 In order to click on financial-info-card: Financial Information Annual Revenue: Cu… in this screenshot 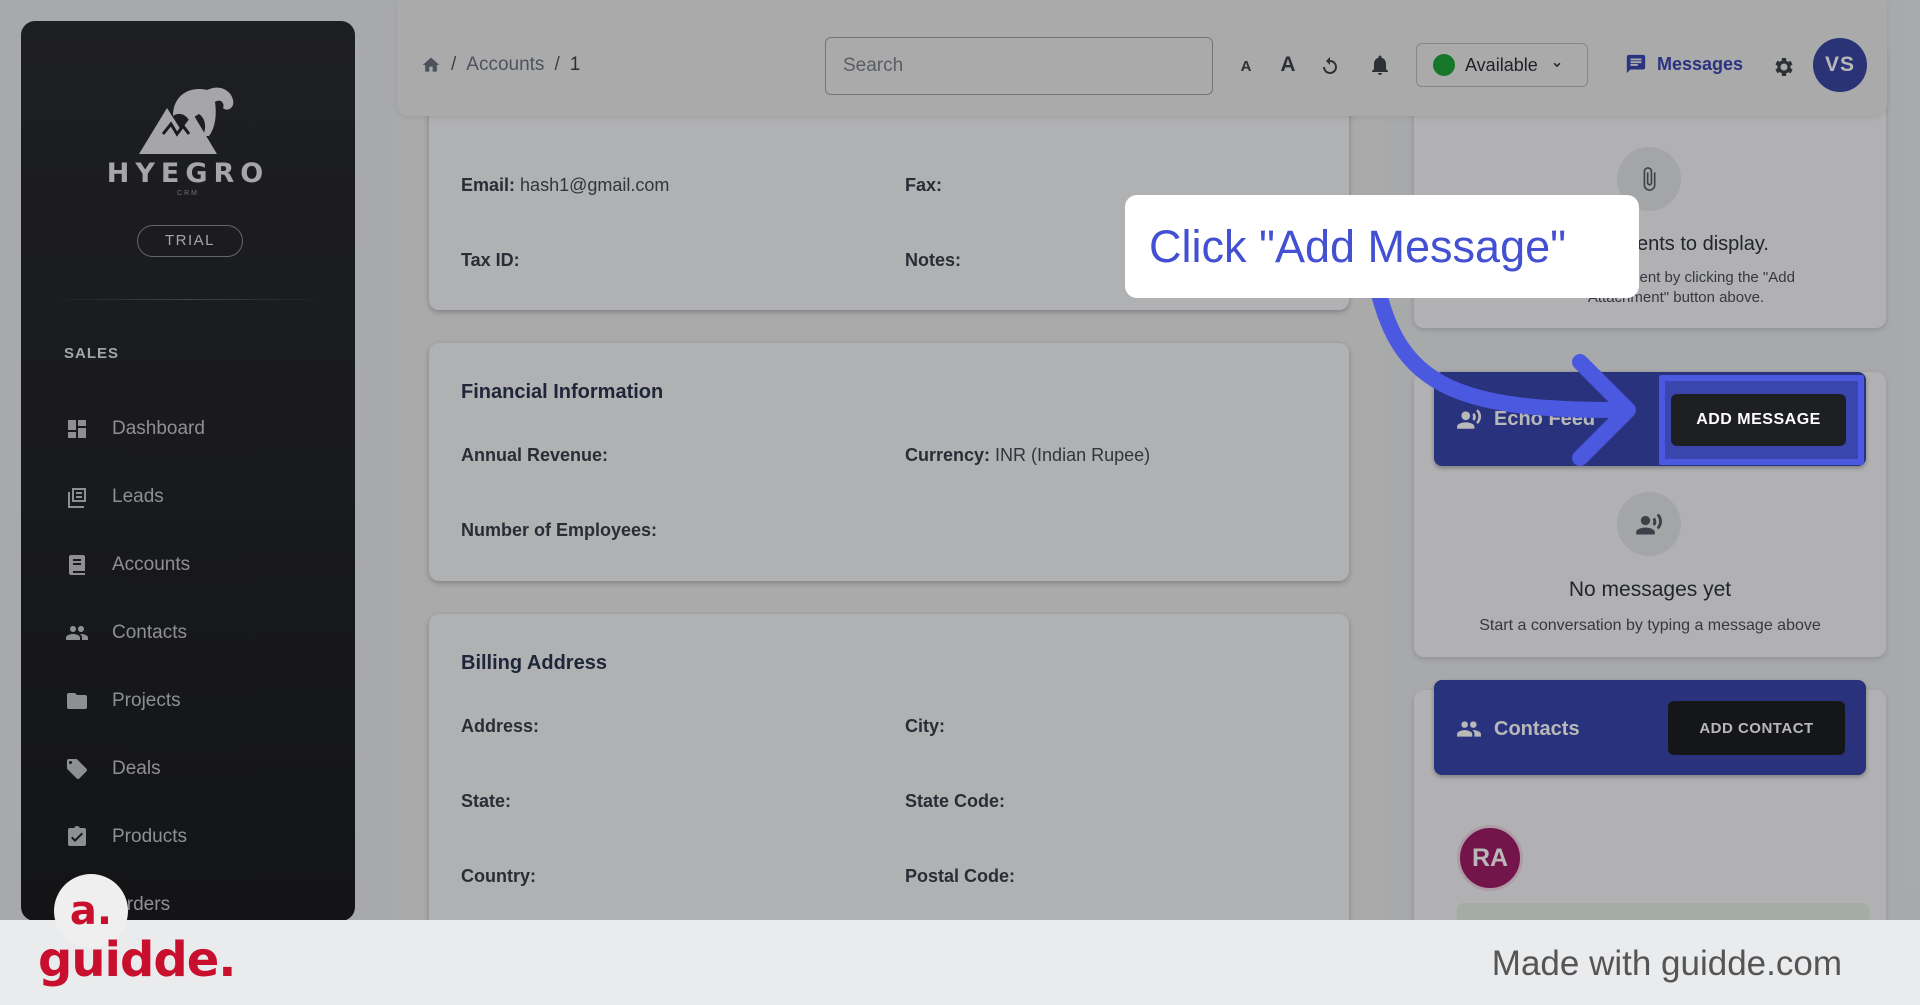, I will do `click(889, 462)`.